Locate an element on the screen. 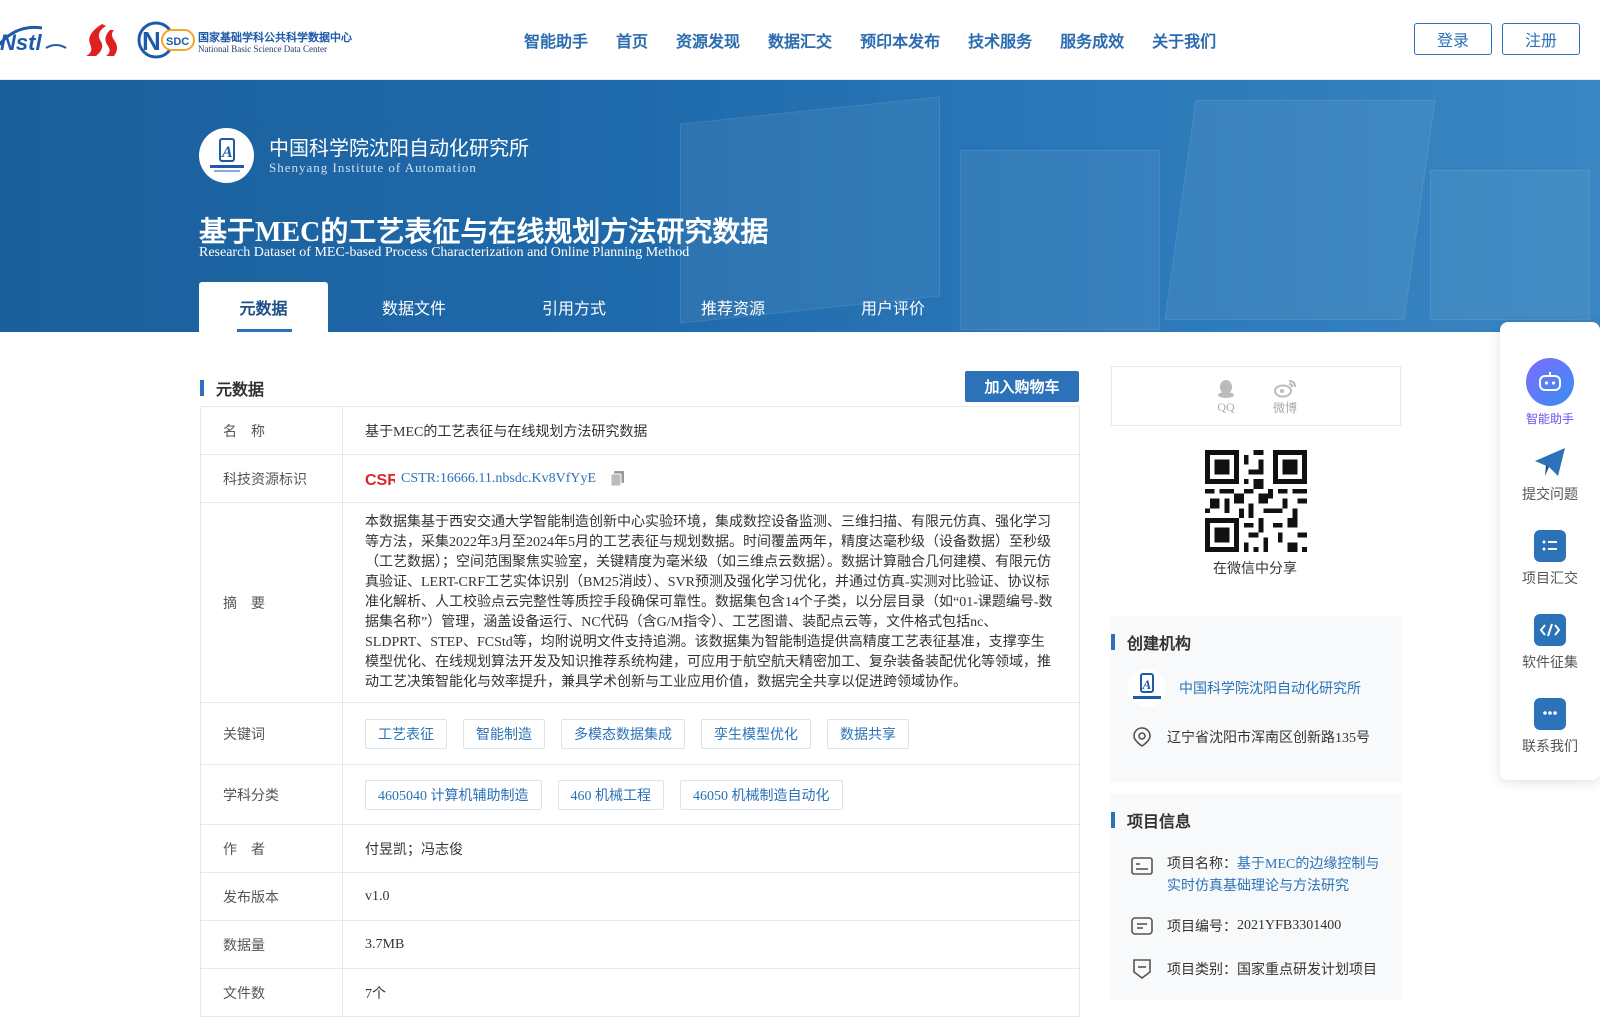  banner-decoration is located at coordinates (1510, 245).